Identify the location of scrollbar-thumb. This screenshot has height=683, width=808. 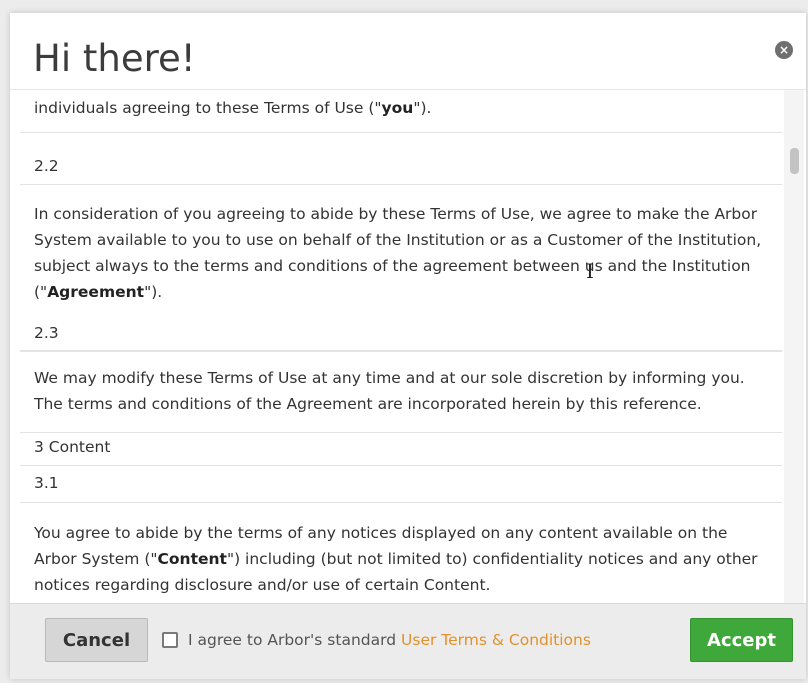
(794, 161).